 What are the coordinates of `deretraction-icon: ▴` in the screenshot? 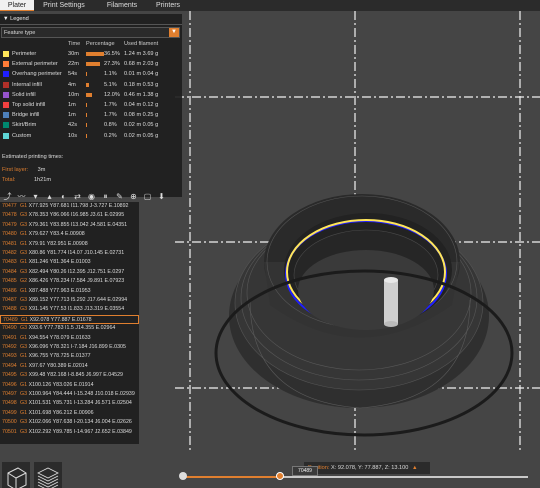 It's located at (49, 196).